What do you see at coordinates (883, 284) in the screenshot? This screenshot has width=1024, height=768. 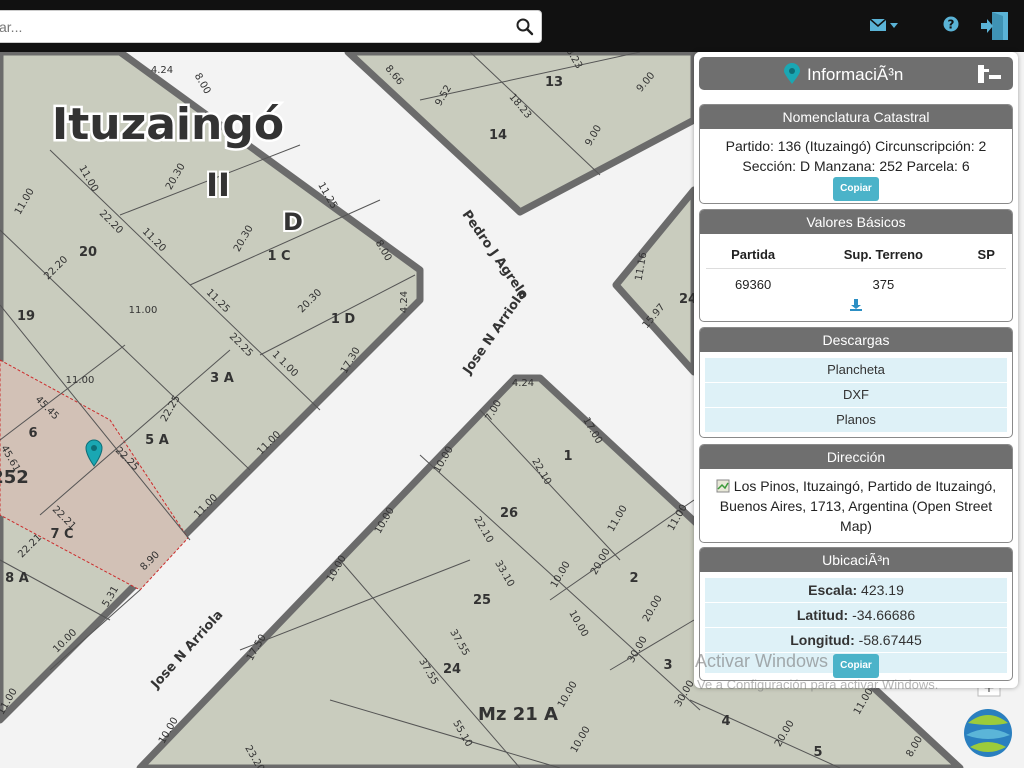 I see `sup-terreno-value: 375` at bounding box center [883, 284].